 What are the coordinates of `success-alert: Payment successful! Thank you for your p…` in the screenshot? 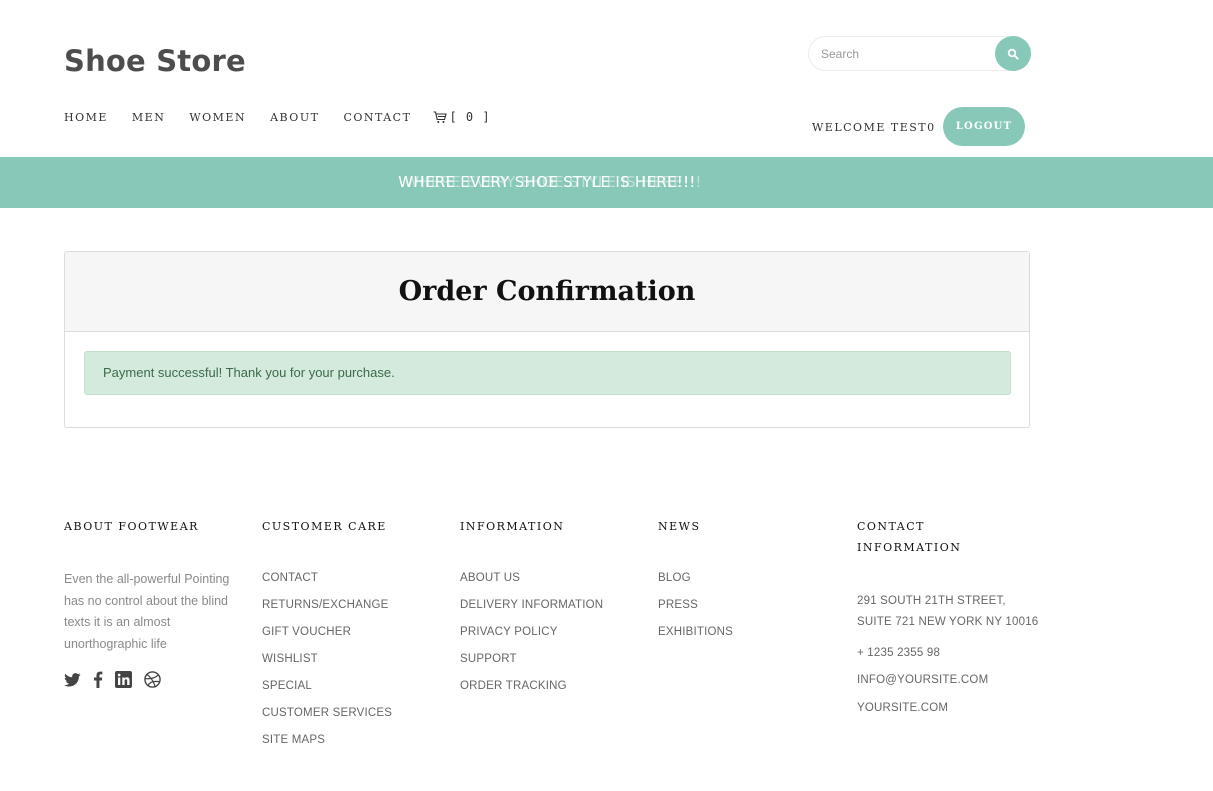 It's located at (547, 373).